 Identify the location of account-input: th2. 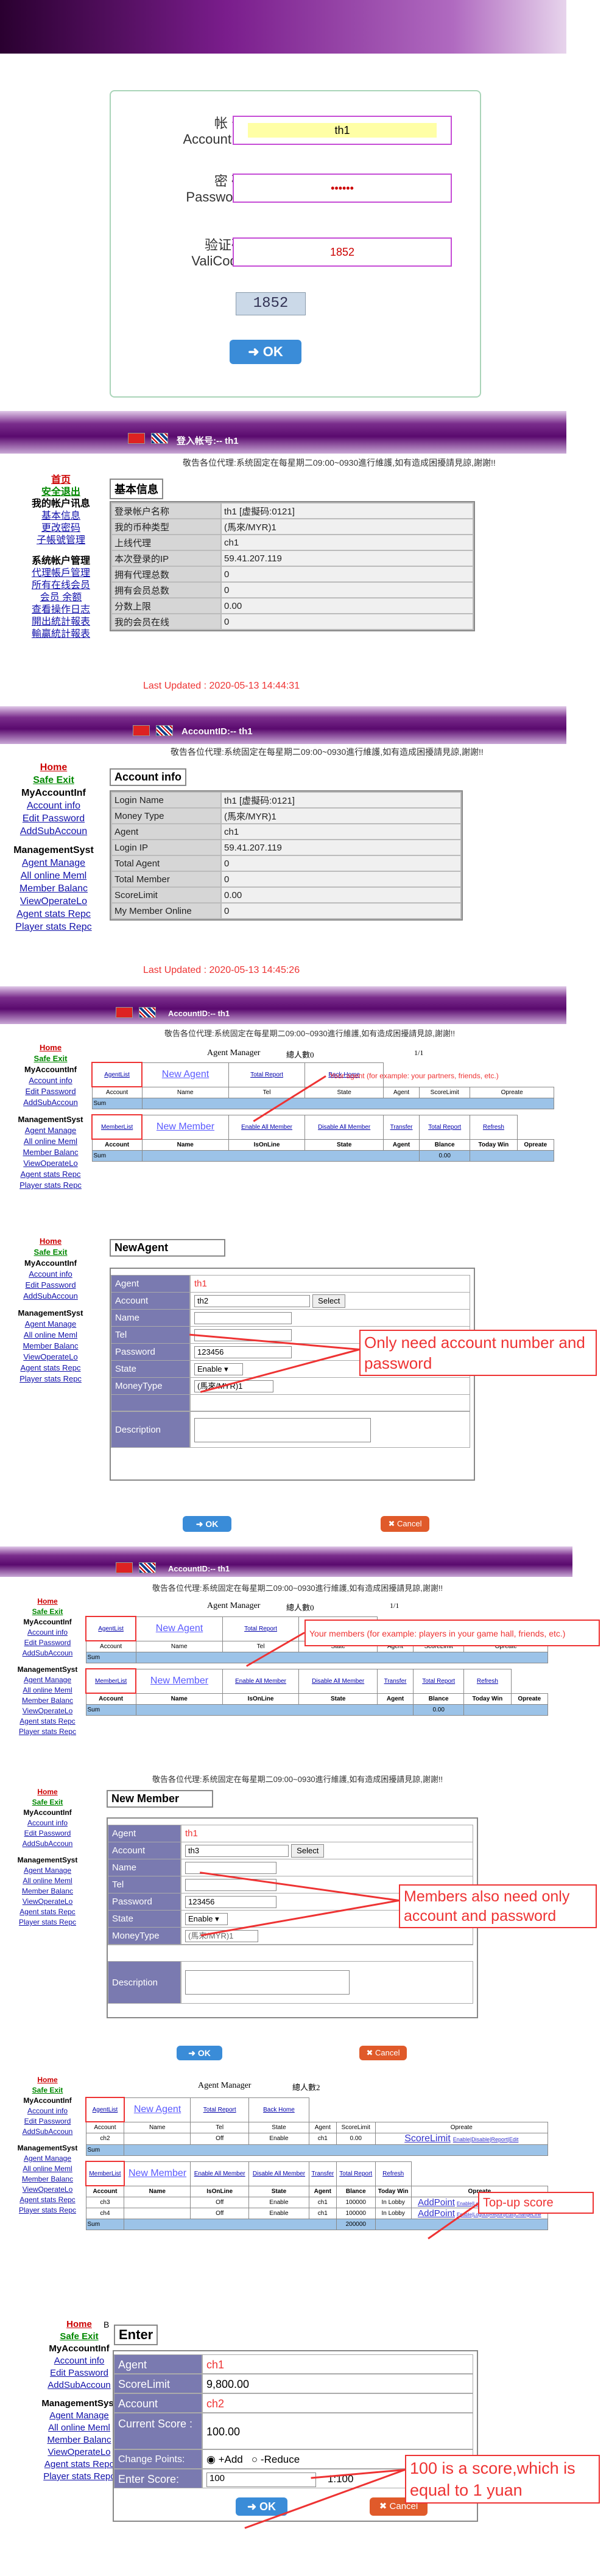
(252, 1302).